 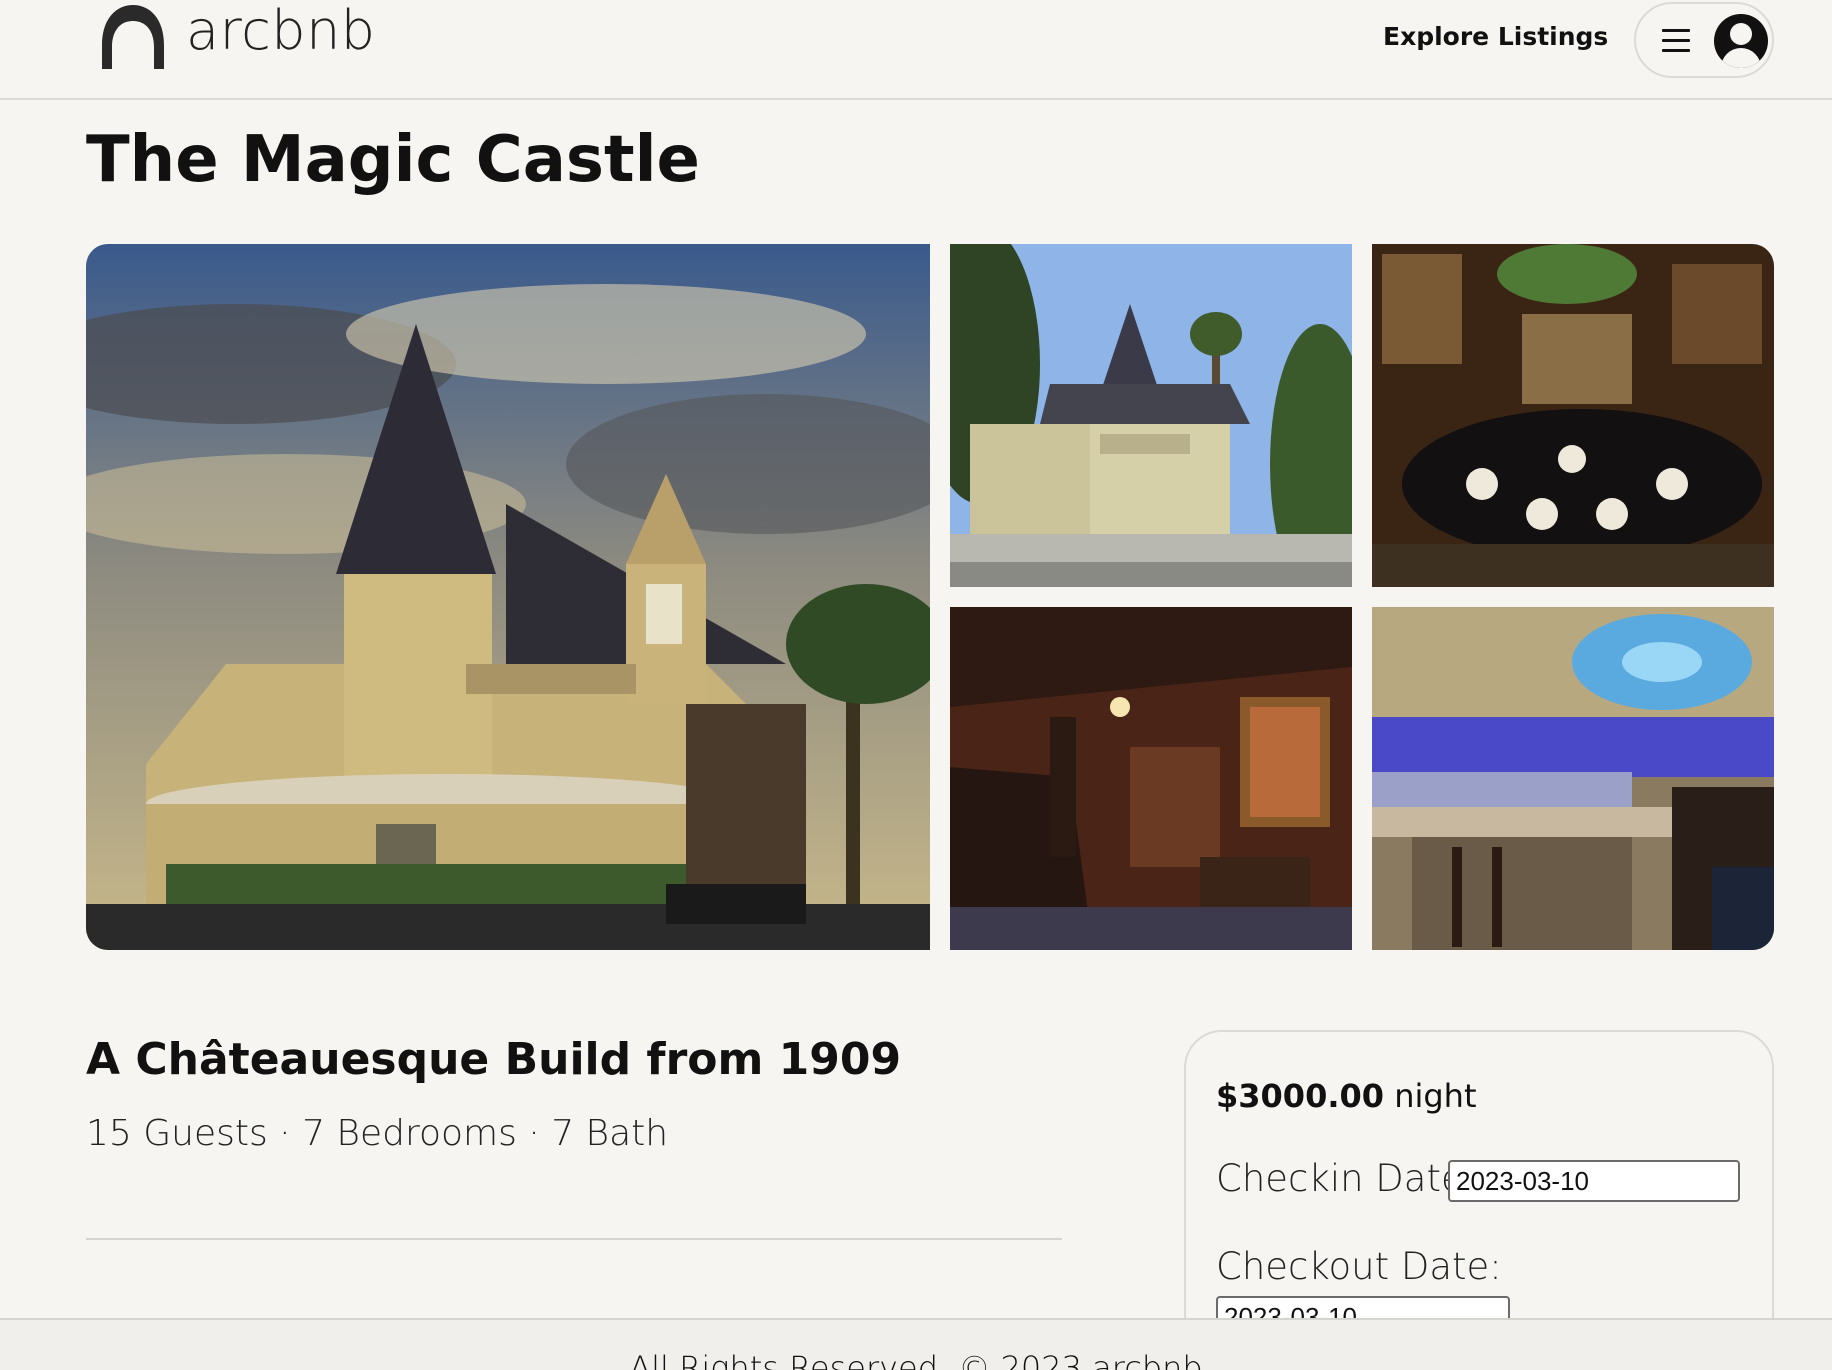 What do you see at coordinates (1495, 36) in the screenshot?
I see `explore-listings-link: Explore Listings` at bounding box center [1495, 36].